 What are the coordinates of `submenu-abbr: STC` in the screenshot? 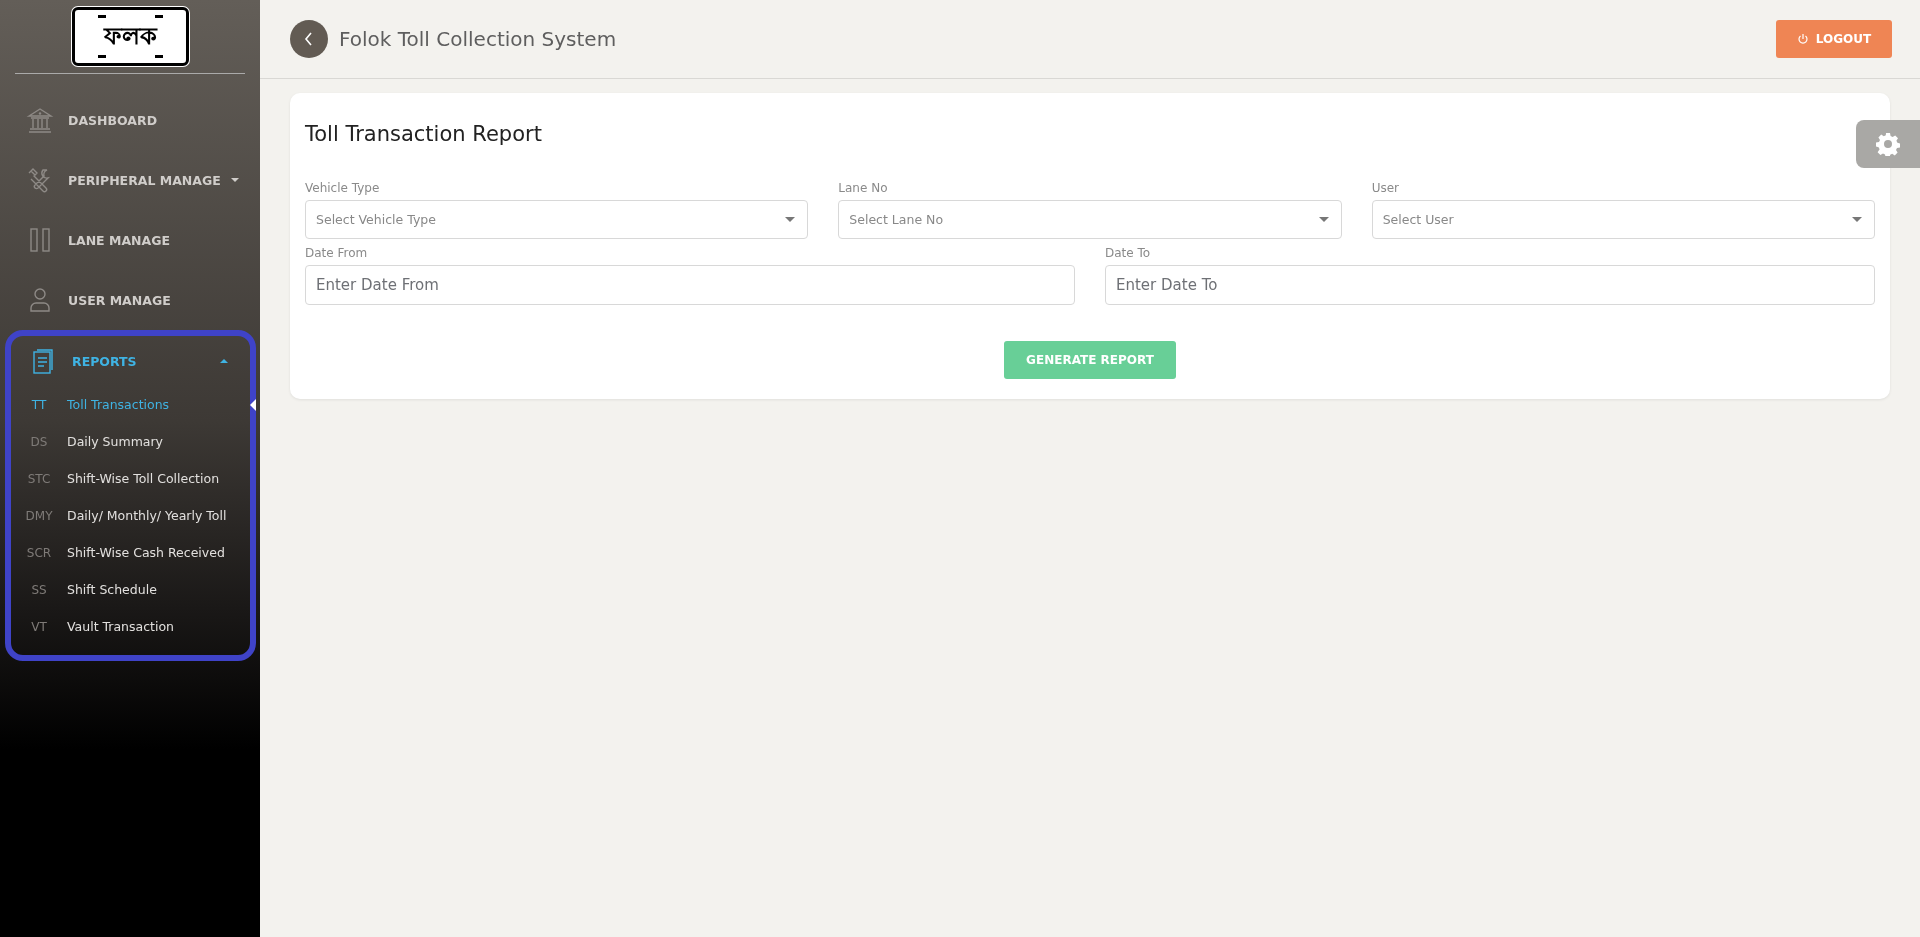 It's located at (39, 478).